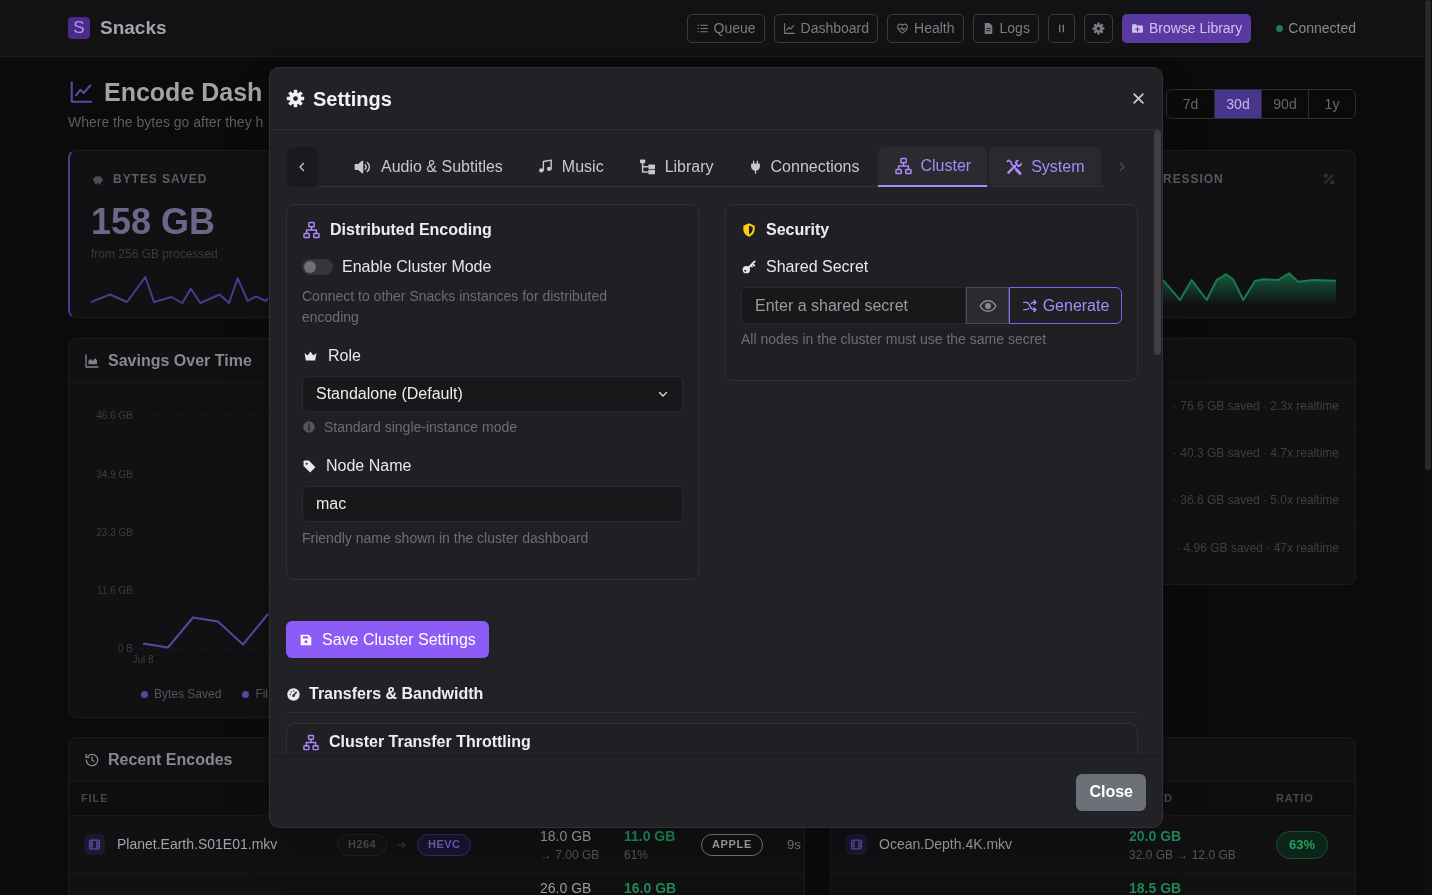 This screenshot has width=1432, height=895. Describe the element at coordinates (932, 167) in the screenshot. I see `settings-tab: Cluster` at that location.